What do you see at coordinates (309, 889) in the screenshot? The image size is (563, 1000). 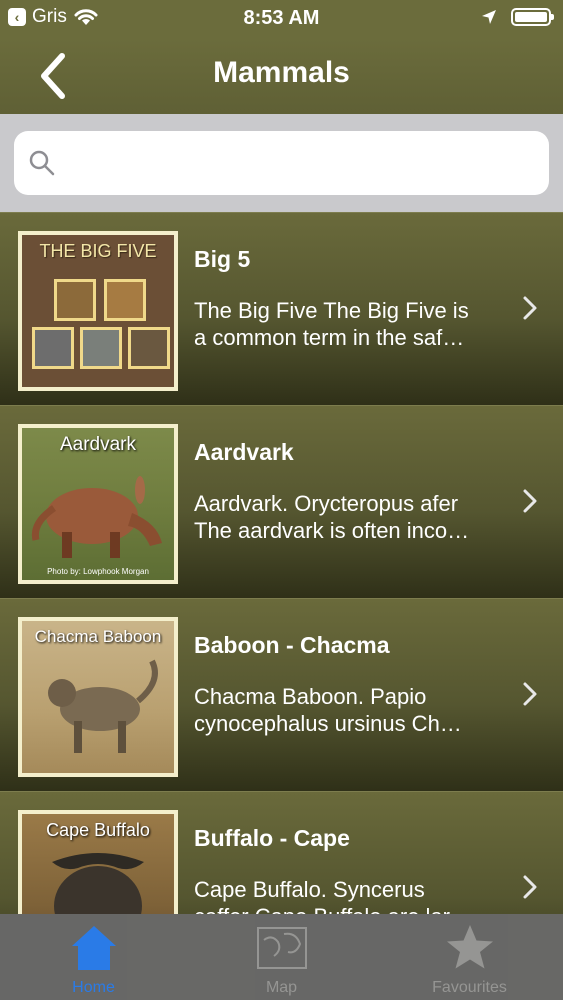 I see `description-line-1: Cape Buffalo. Syncerus` at bounding box center [309, 889].